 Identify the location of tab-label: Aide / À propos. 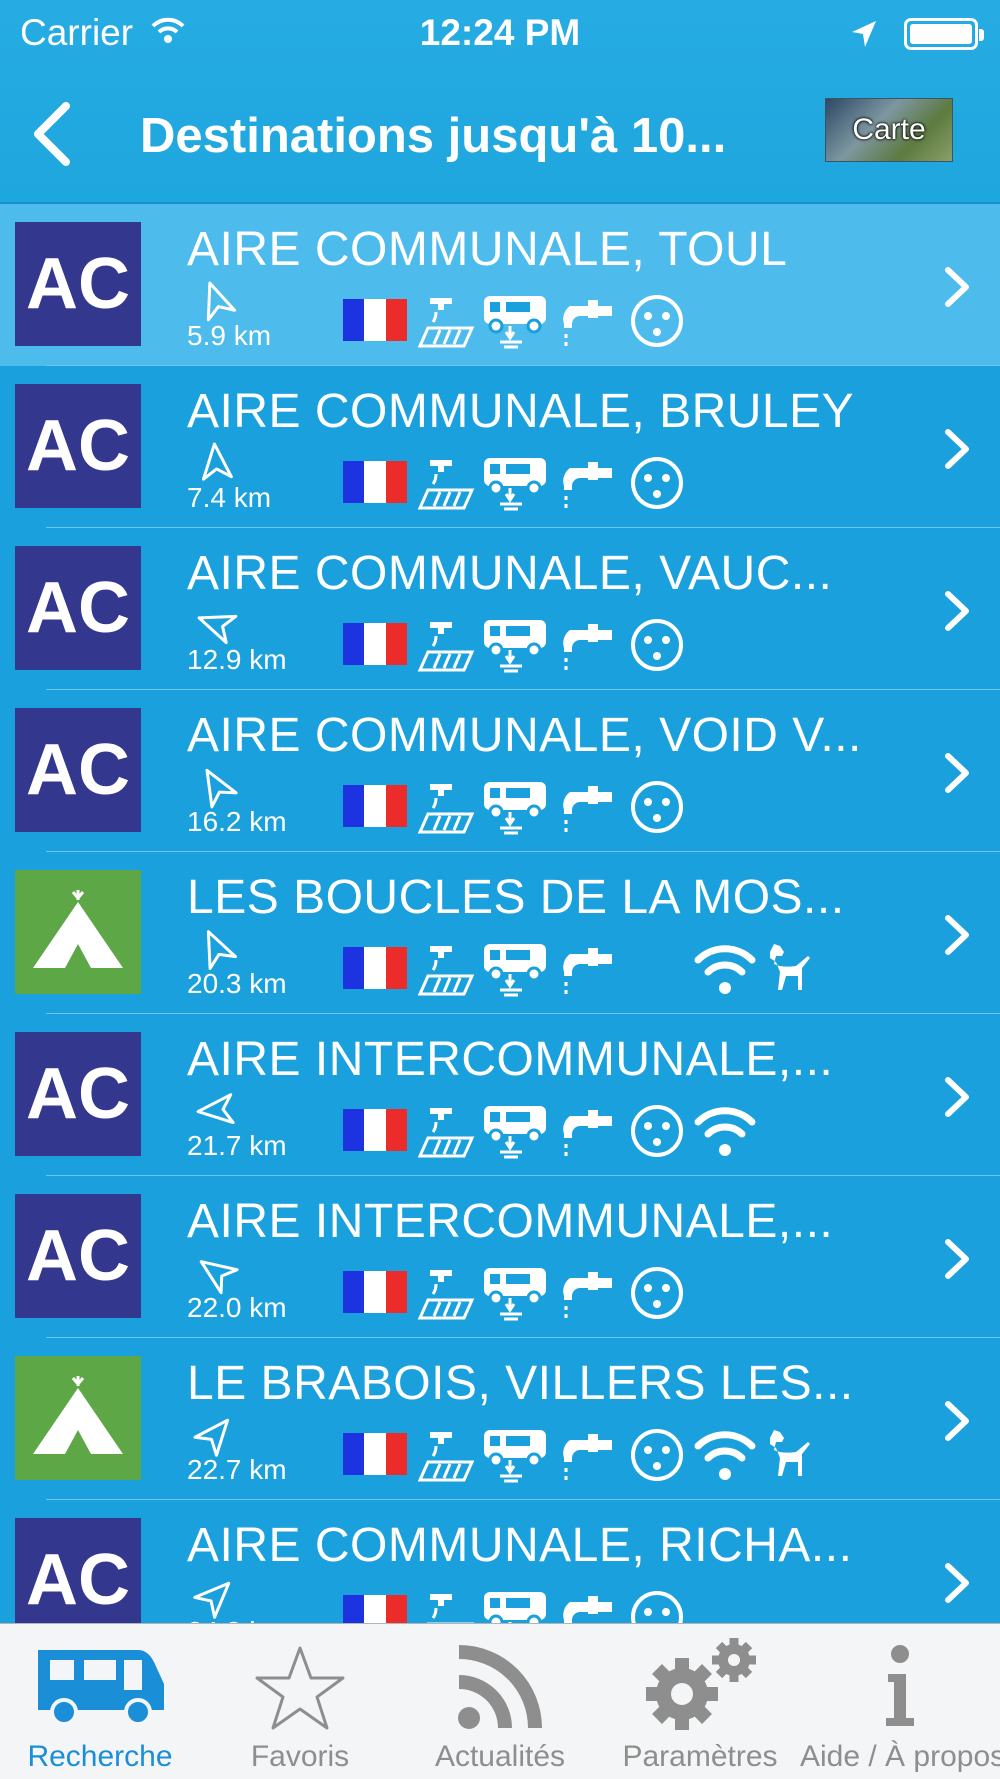
(900, 1756).